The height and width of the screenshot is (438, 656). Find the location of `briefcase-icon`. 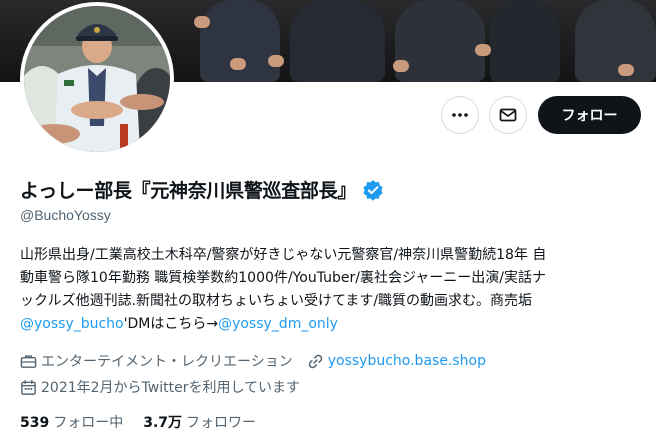

briefcase-icon is located at coordinates (28, 361).